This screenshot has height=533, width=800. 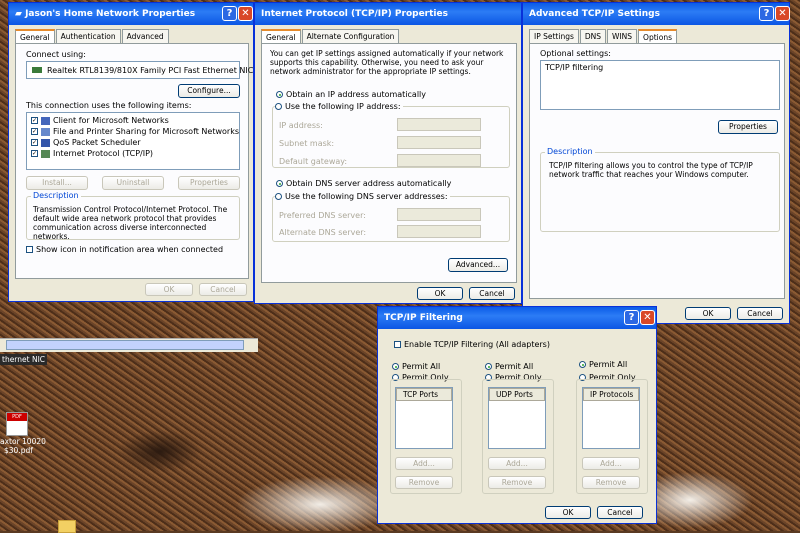 What do you see at coordinates (350, 36) in the screenshot?
I see `tab-alternate-configuration: Alternate Configuration` at bounding box center [350, 36].